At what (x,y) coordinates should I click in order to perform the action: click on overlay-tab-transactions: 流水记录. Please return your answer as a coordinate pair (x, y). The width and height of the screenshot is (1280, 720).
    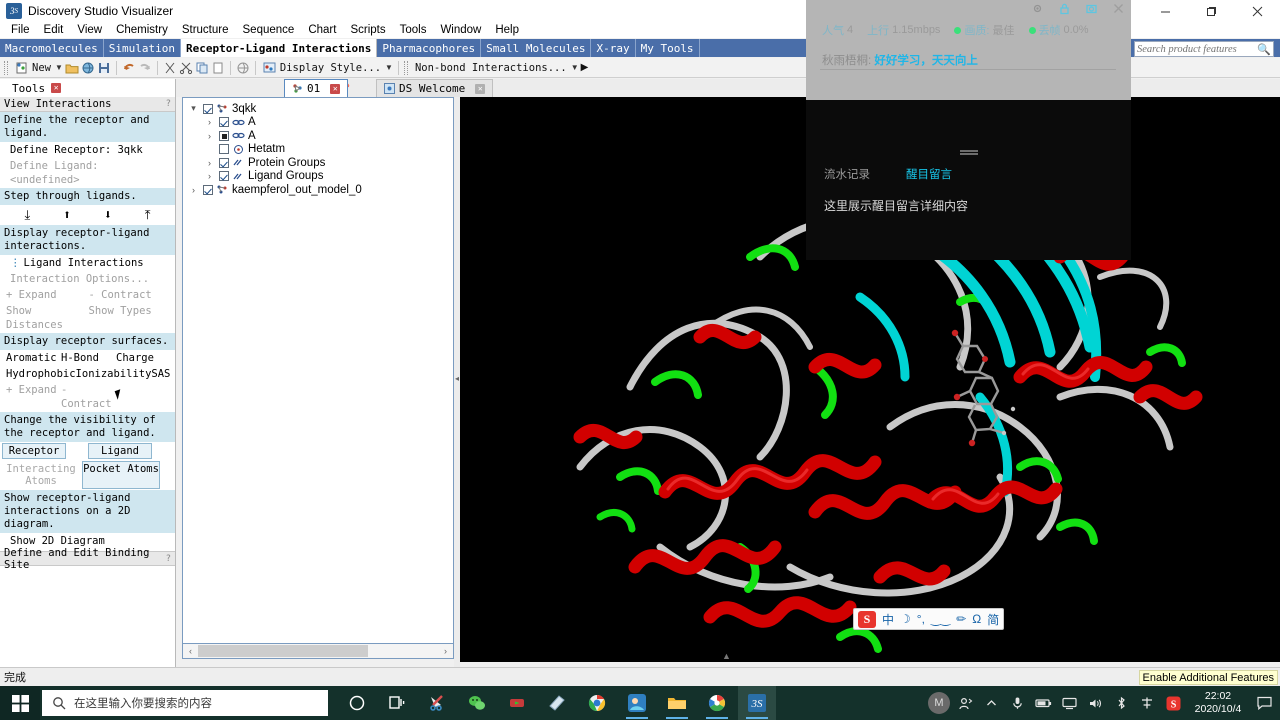
    Looking at the image, I should click on (847, 174).